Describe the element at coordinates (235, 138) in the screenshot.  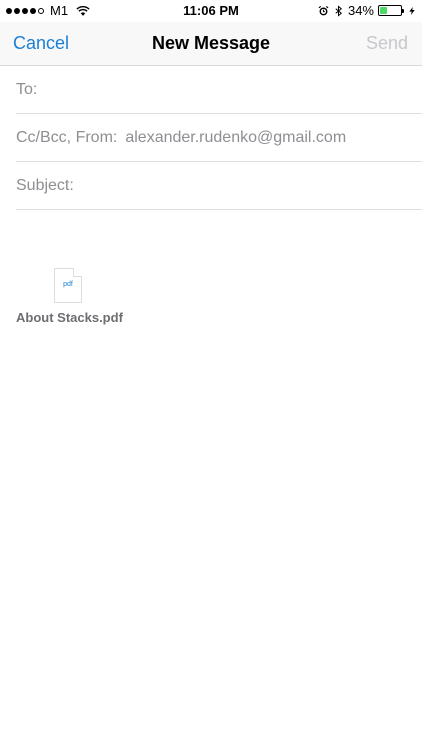
I see `from-address: alexander.rudenko@gmail.com` at that location.